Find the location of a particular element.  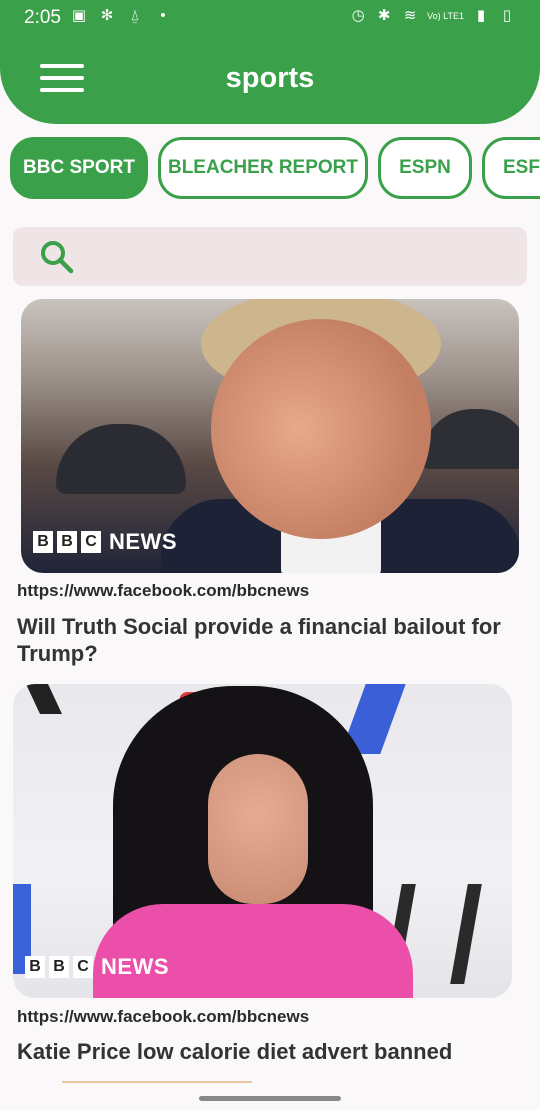

battery-icon: ▯ is located at coordinates (507, 15).